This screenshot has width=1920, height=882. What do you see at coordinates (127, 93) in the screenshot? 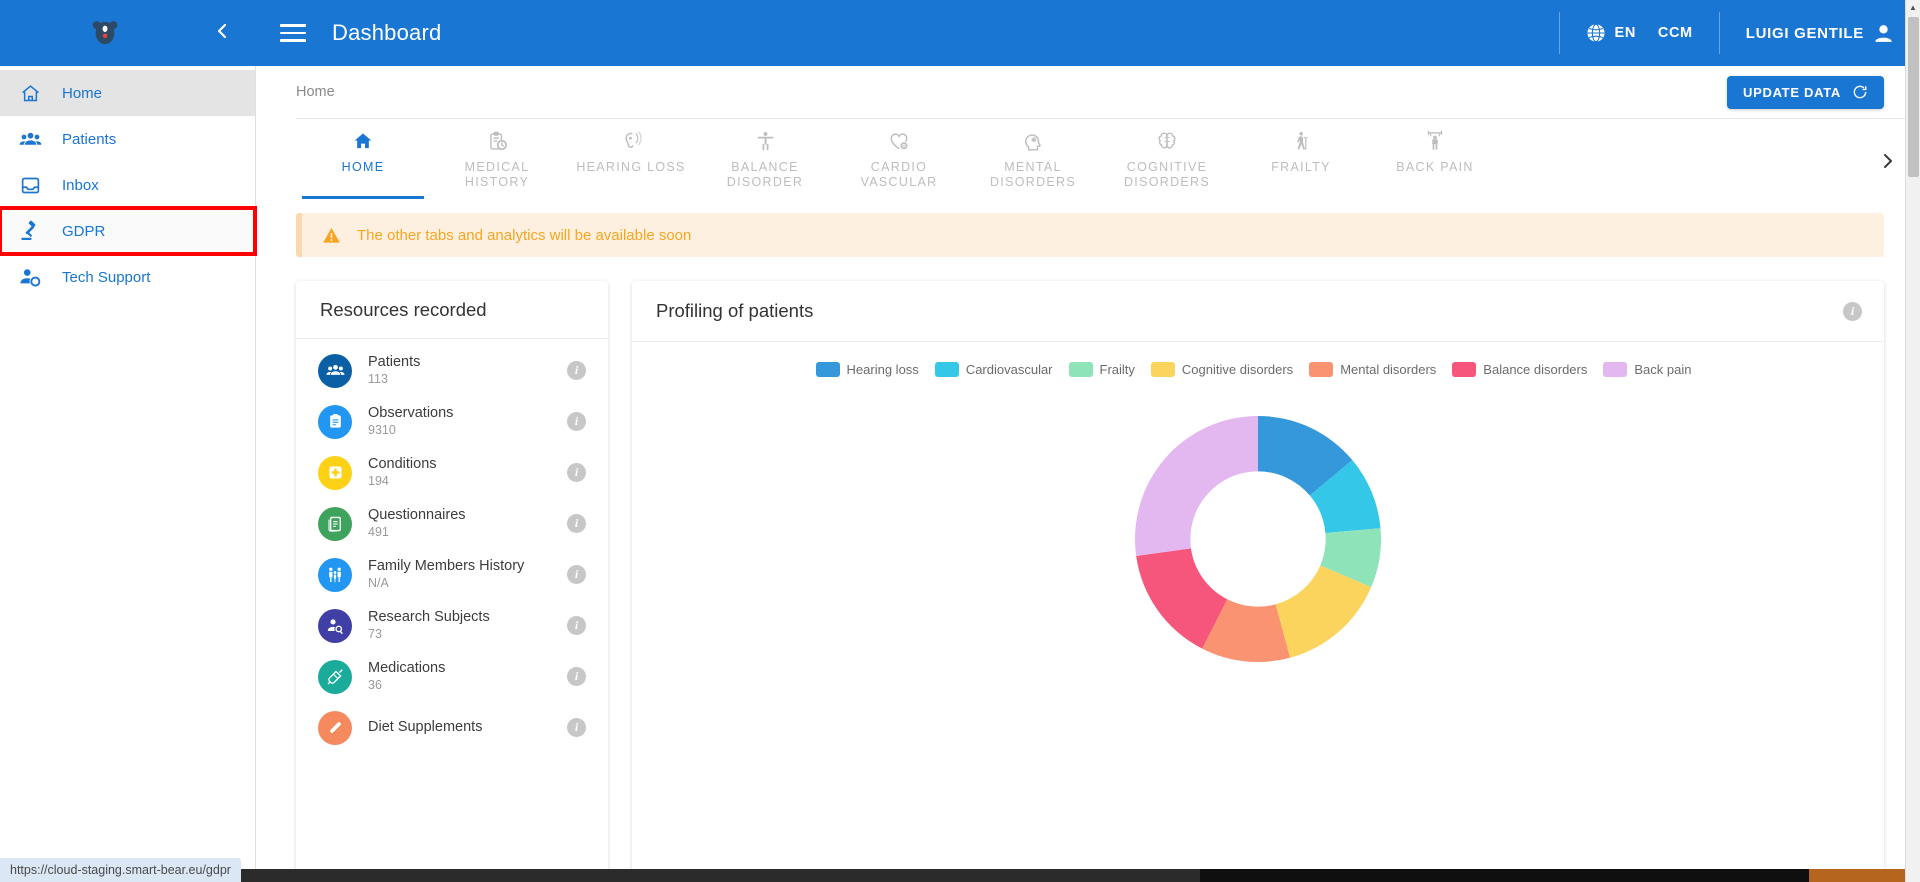
I see `sidebar-item-home: Home` at bounding box center [127, 93].